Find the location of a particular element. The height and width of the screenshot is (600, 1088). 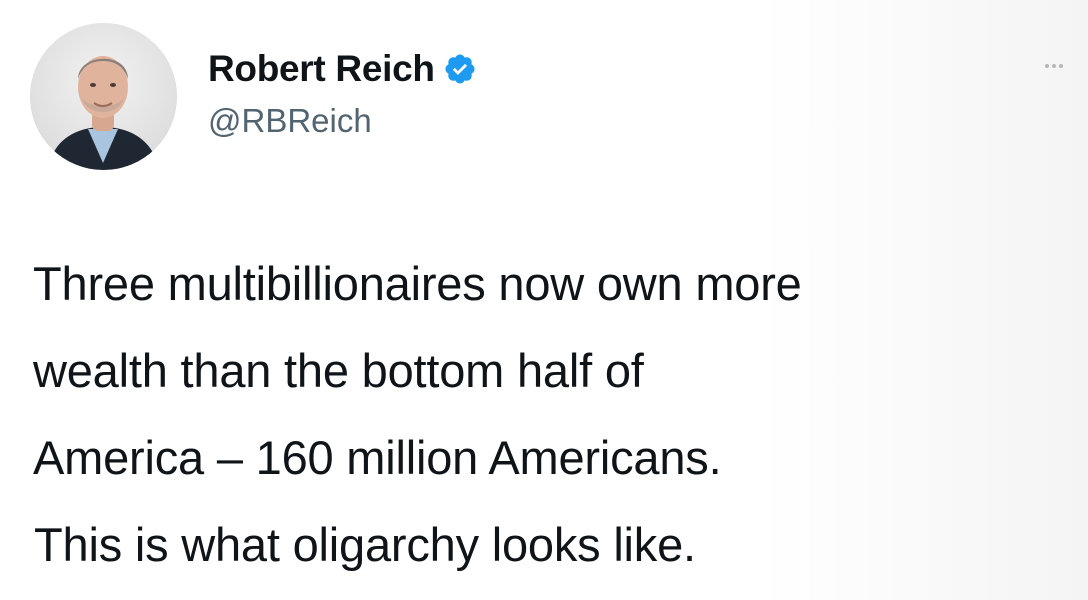

tweet-line: wealth than the bottom half of is located at coordinates (338, 370).